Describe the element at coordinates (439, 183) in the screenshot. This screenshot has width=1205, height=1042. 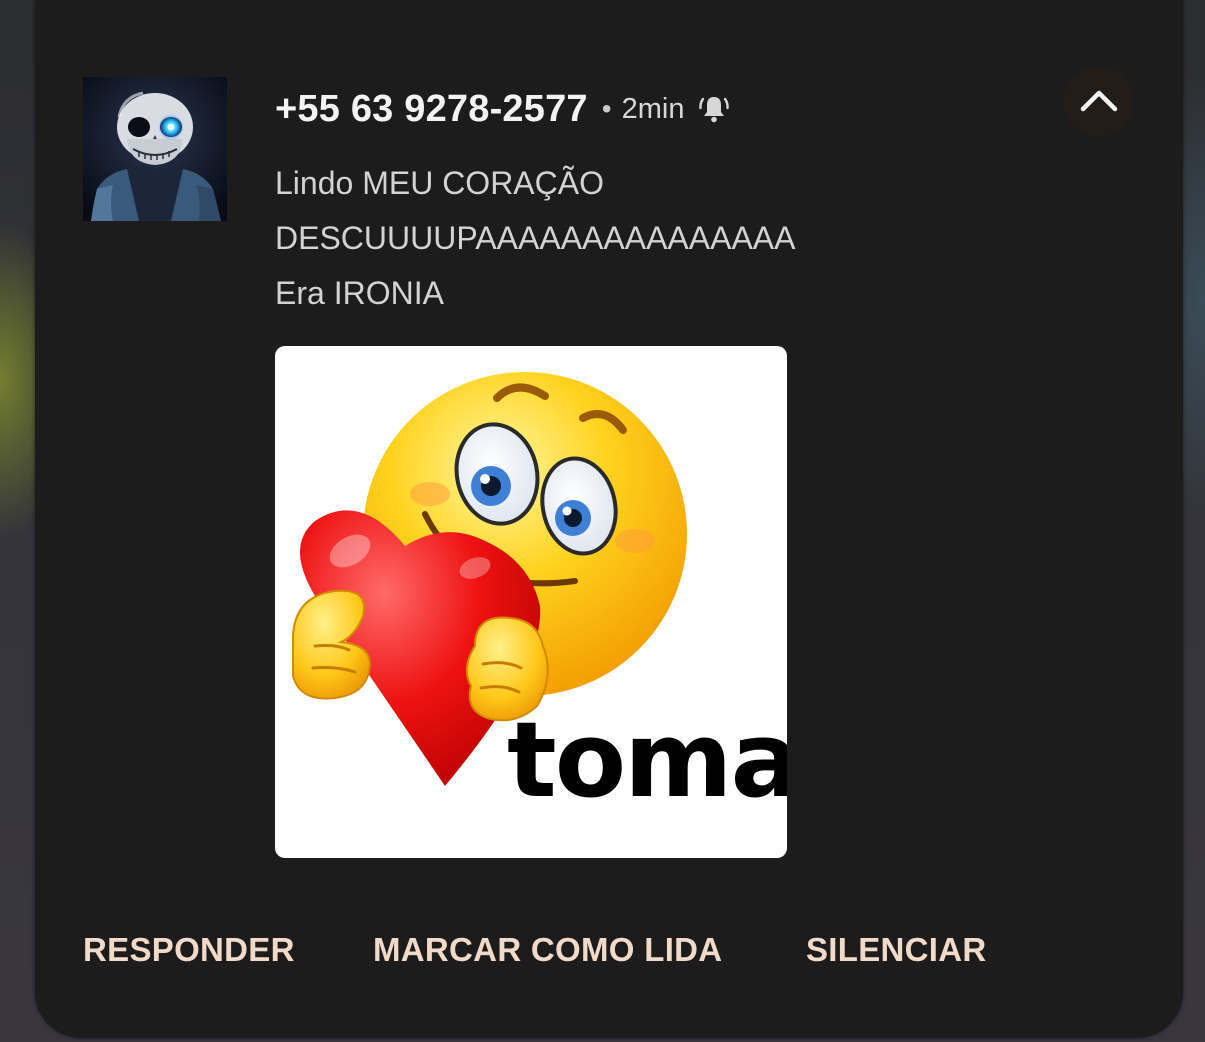
I see `message-line: Lindo MEU CORAÇÃO` at that location.